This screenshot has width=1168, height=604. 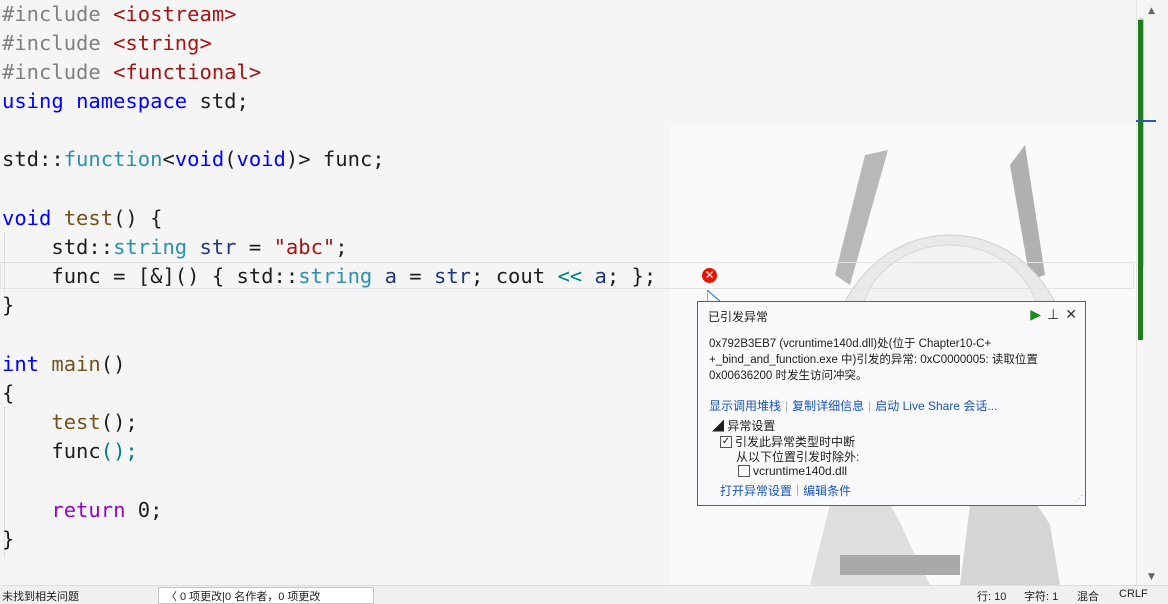 I want to click on close-icon: ✕, so click(x=1071, y=314).